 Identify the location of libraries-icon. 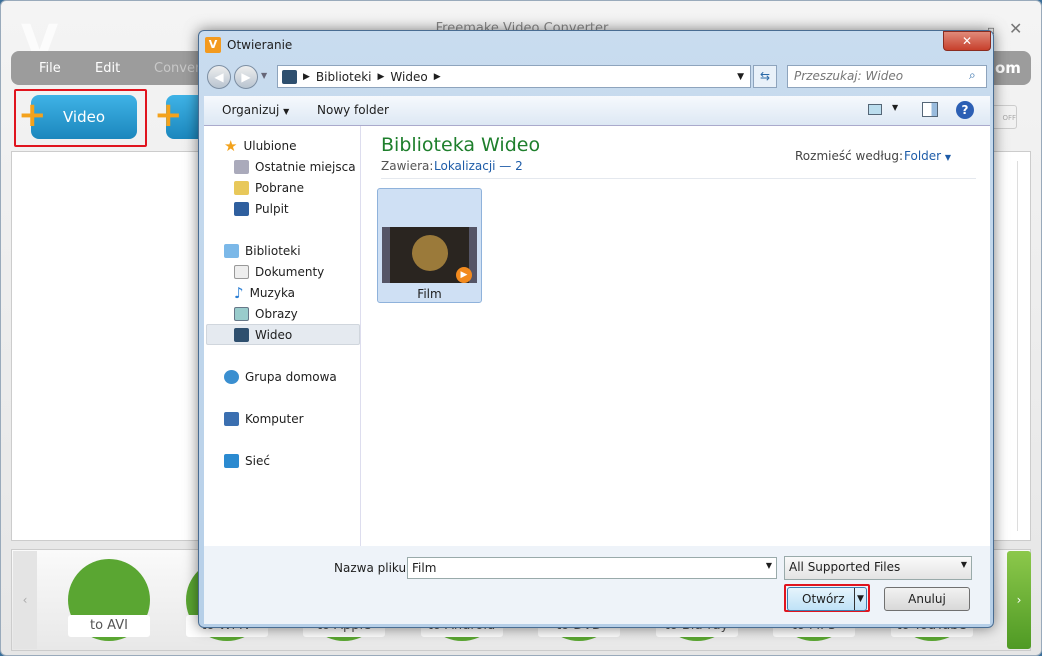
(231, 251).